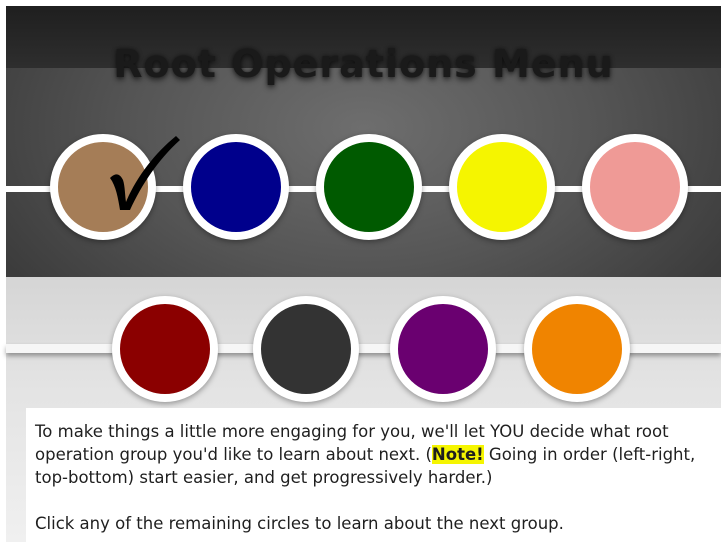 The height and width of the screenshot is (546, 721). Describe the element at coordinates (457, 454) in the screenshot. I see `note-label: Note!` at that location.